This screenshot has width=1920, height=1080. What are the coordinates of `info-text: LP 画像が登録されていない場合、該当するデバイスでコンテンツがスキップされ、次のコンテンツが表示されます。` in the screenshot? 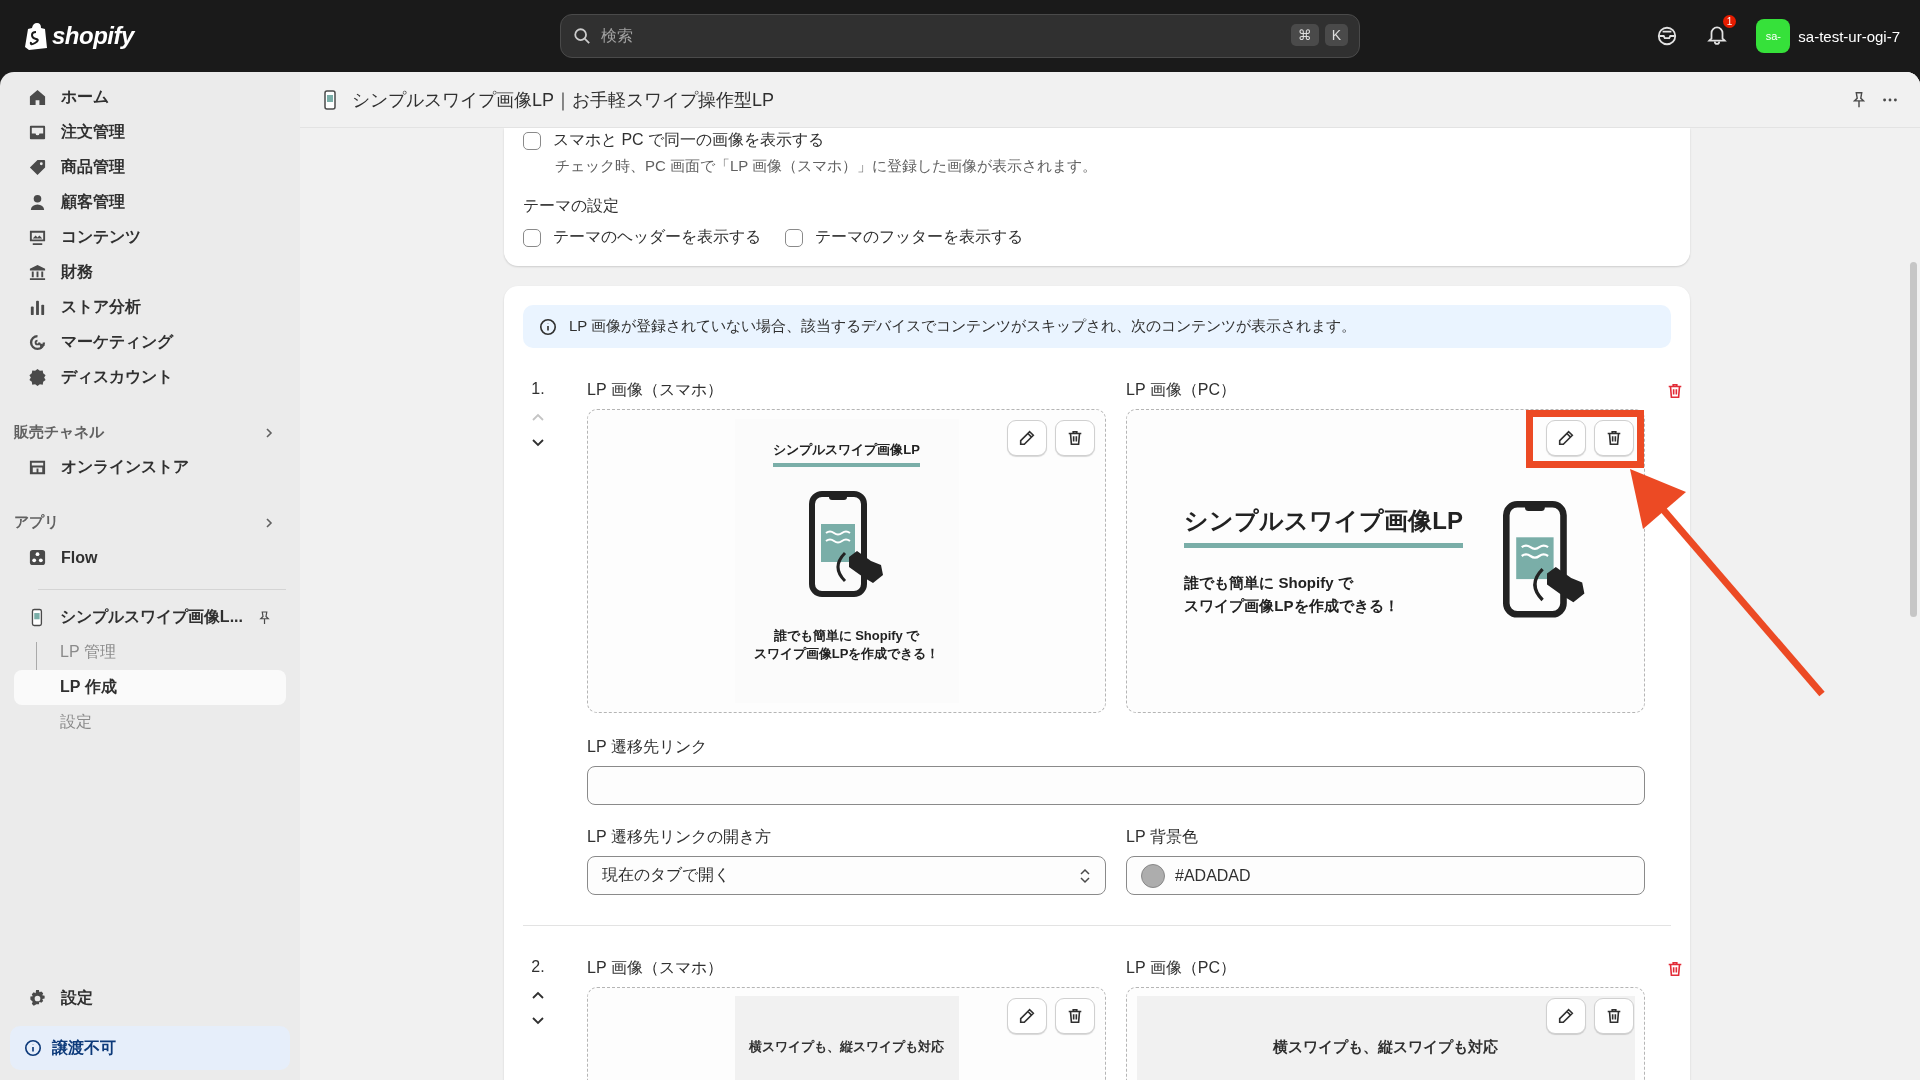 It's located at (963, 326).